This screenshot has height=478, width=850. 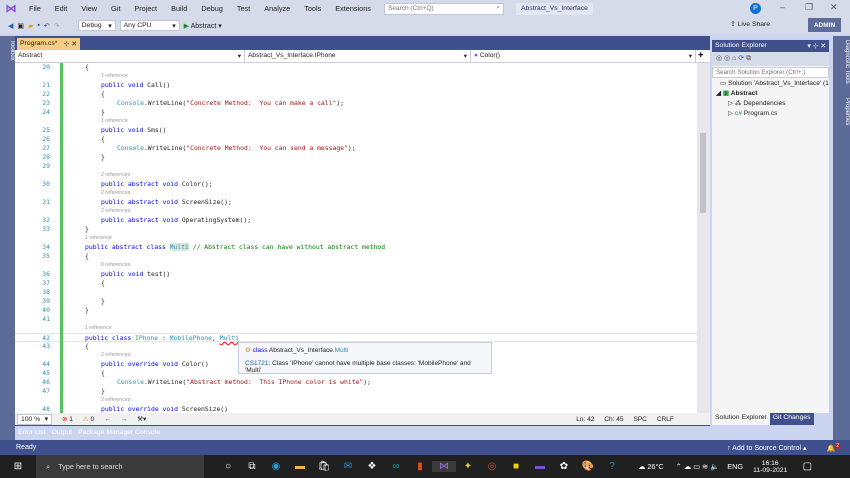 What do you see at coordinates (750, 24) in the screenshot?
I see `live-share-button: ⇪ Live Share` at bounding box center [750, 24].